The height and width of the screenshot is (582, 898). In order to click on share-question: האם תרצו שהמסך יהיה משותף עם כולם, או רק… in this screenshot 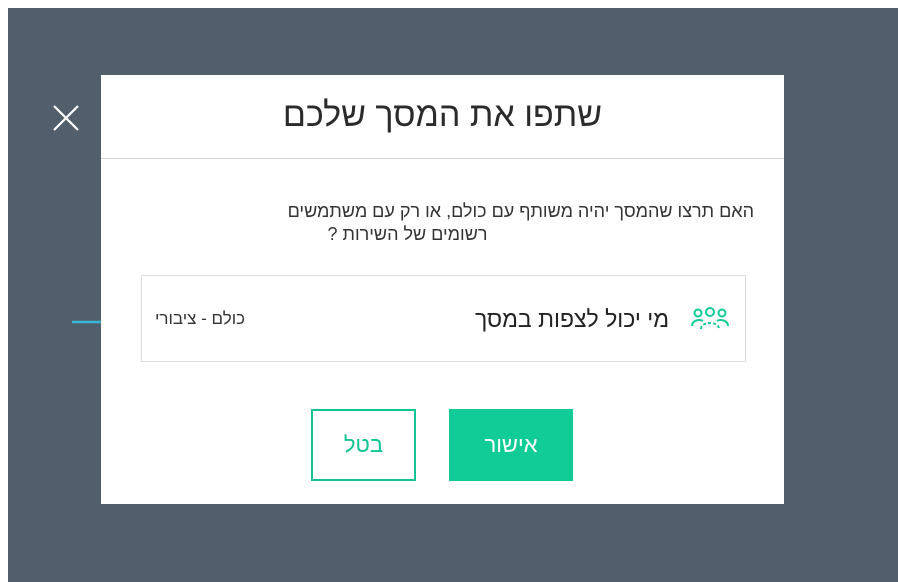, I will do `click(437, 223)`.